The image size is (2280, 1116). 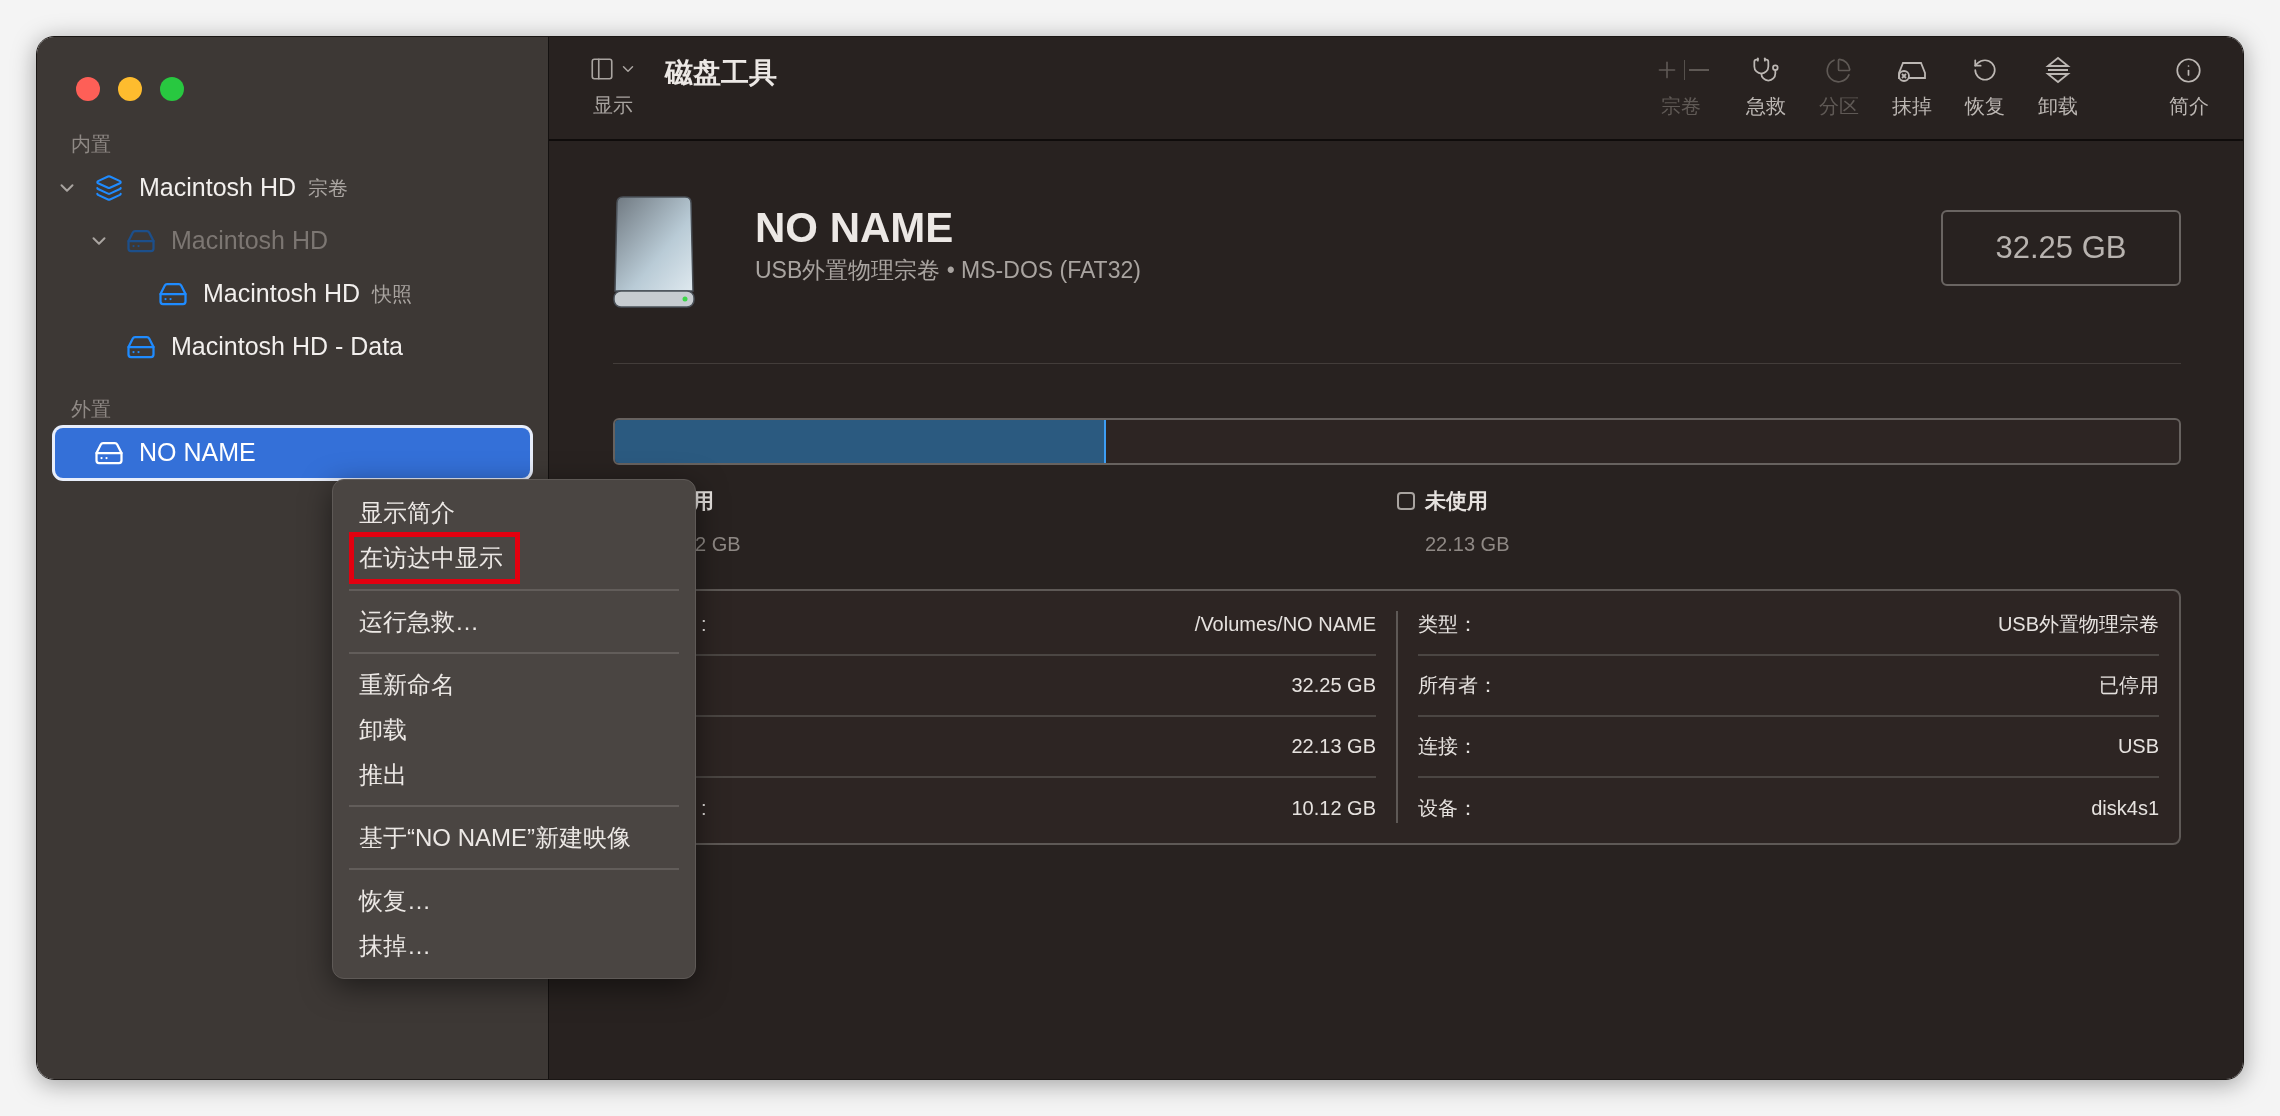 What do you see at coordinates (1333, 746) in the screenshot?
I see `detail-value: 22.13 GB` at bounding box center [1333, 746].